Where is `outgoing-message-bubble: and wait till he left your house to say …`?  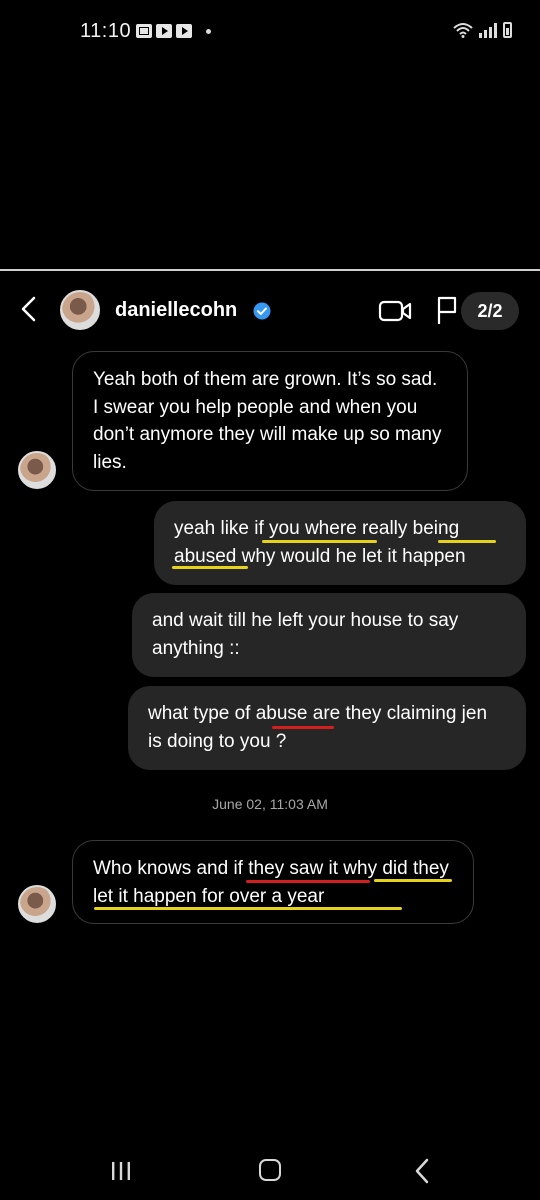
outgoing-message-bubble: and wait till he left your house to say … is located at coordinates (329, 635).